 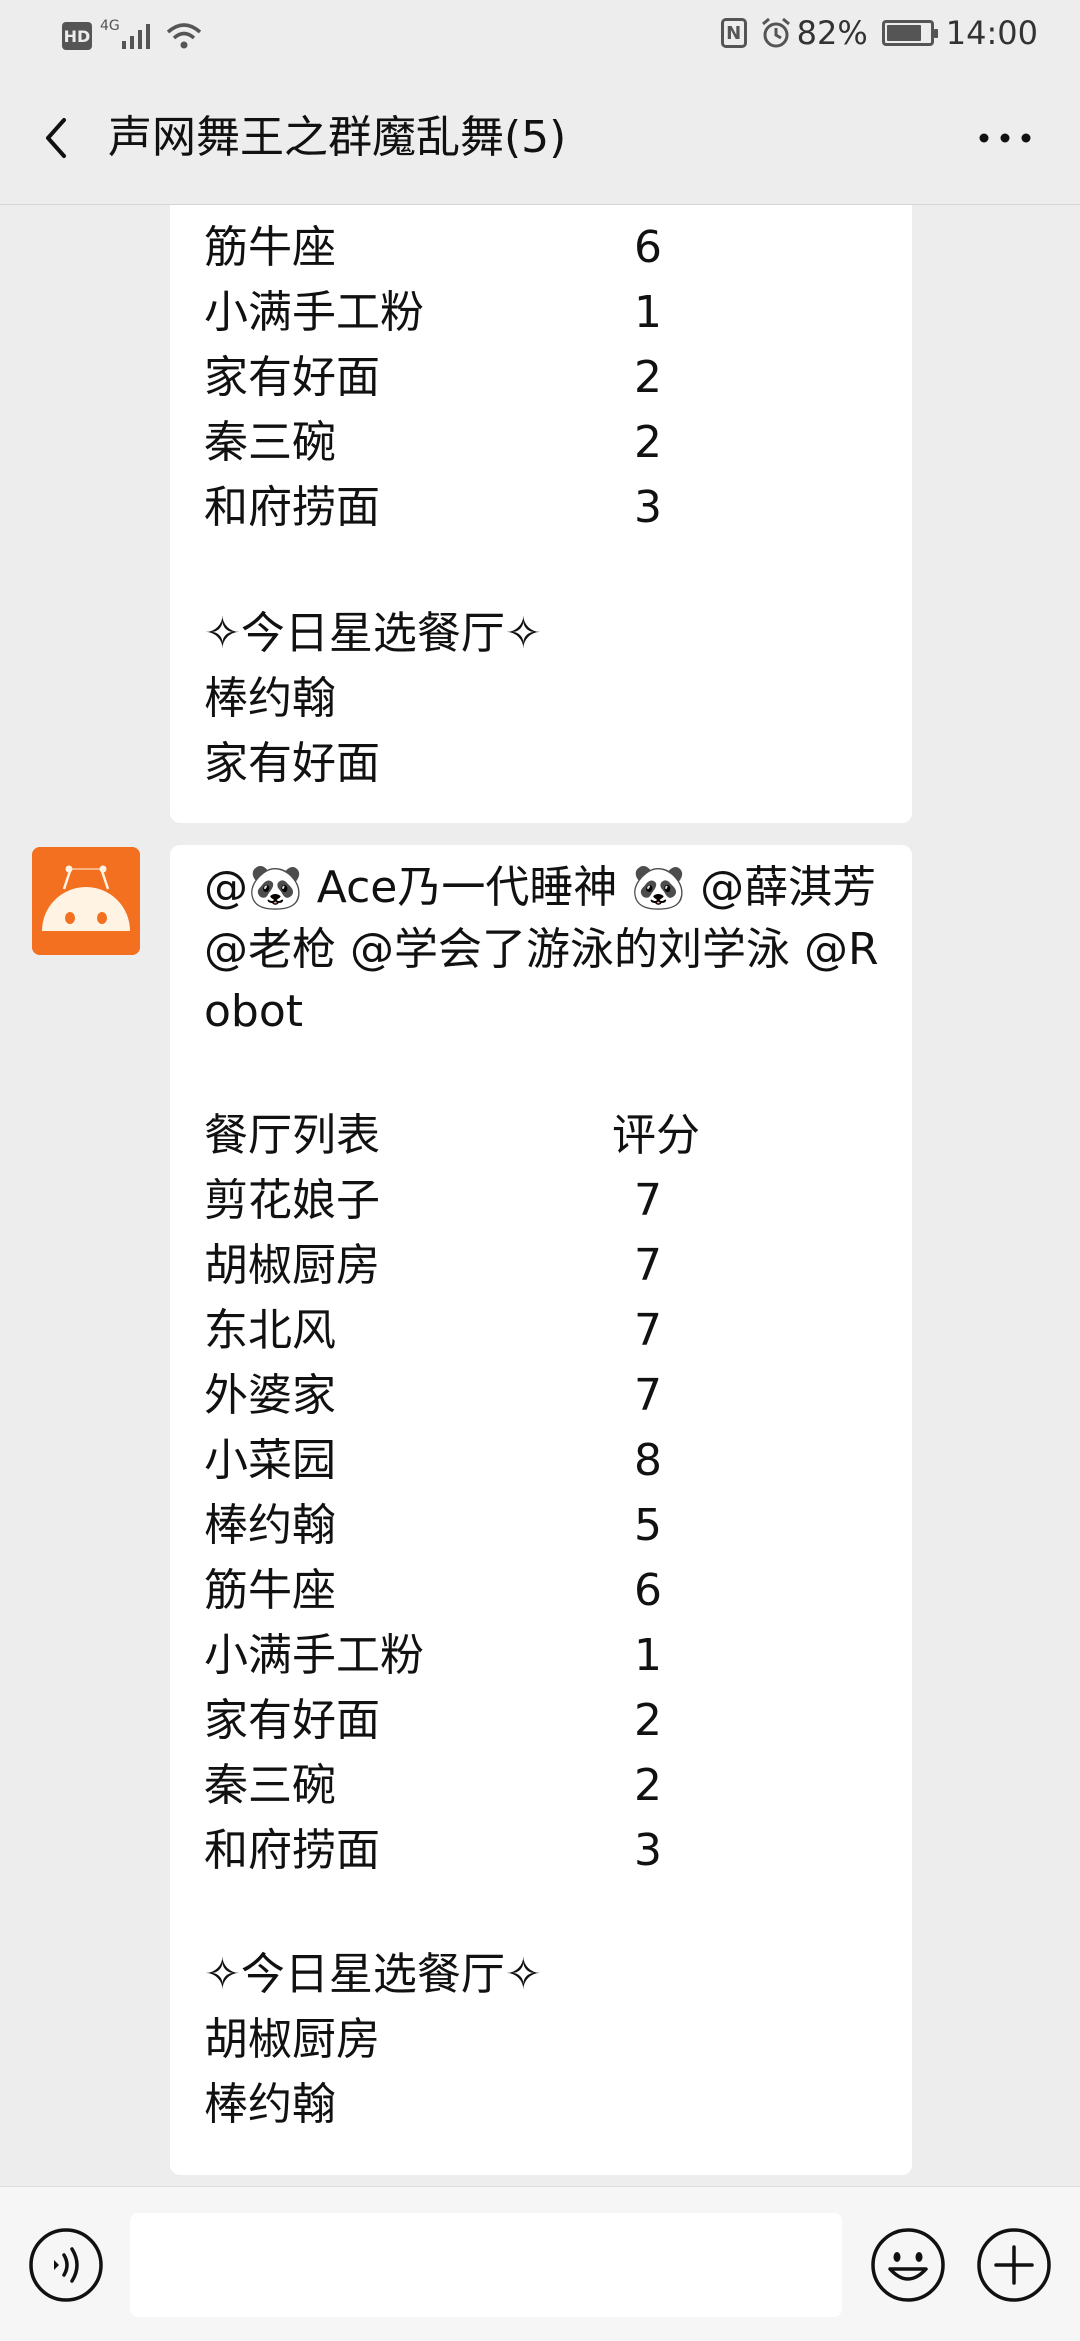 What do you see at coordinates (775, 32) in the screenshot?
I see `alarm-icon` at bounding box center [775, 32].